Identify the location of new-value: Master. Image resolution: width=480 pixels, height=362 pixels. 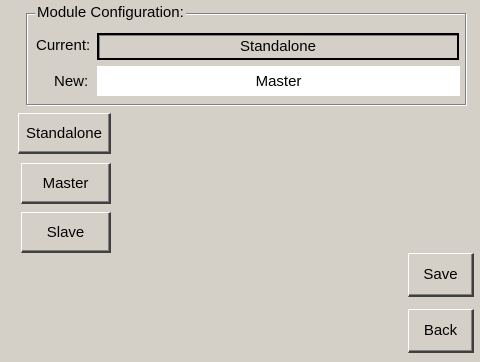
(278, 81).